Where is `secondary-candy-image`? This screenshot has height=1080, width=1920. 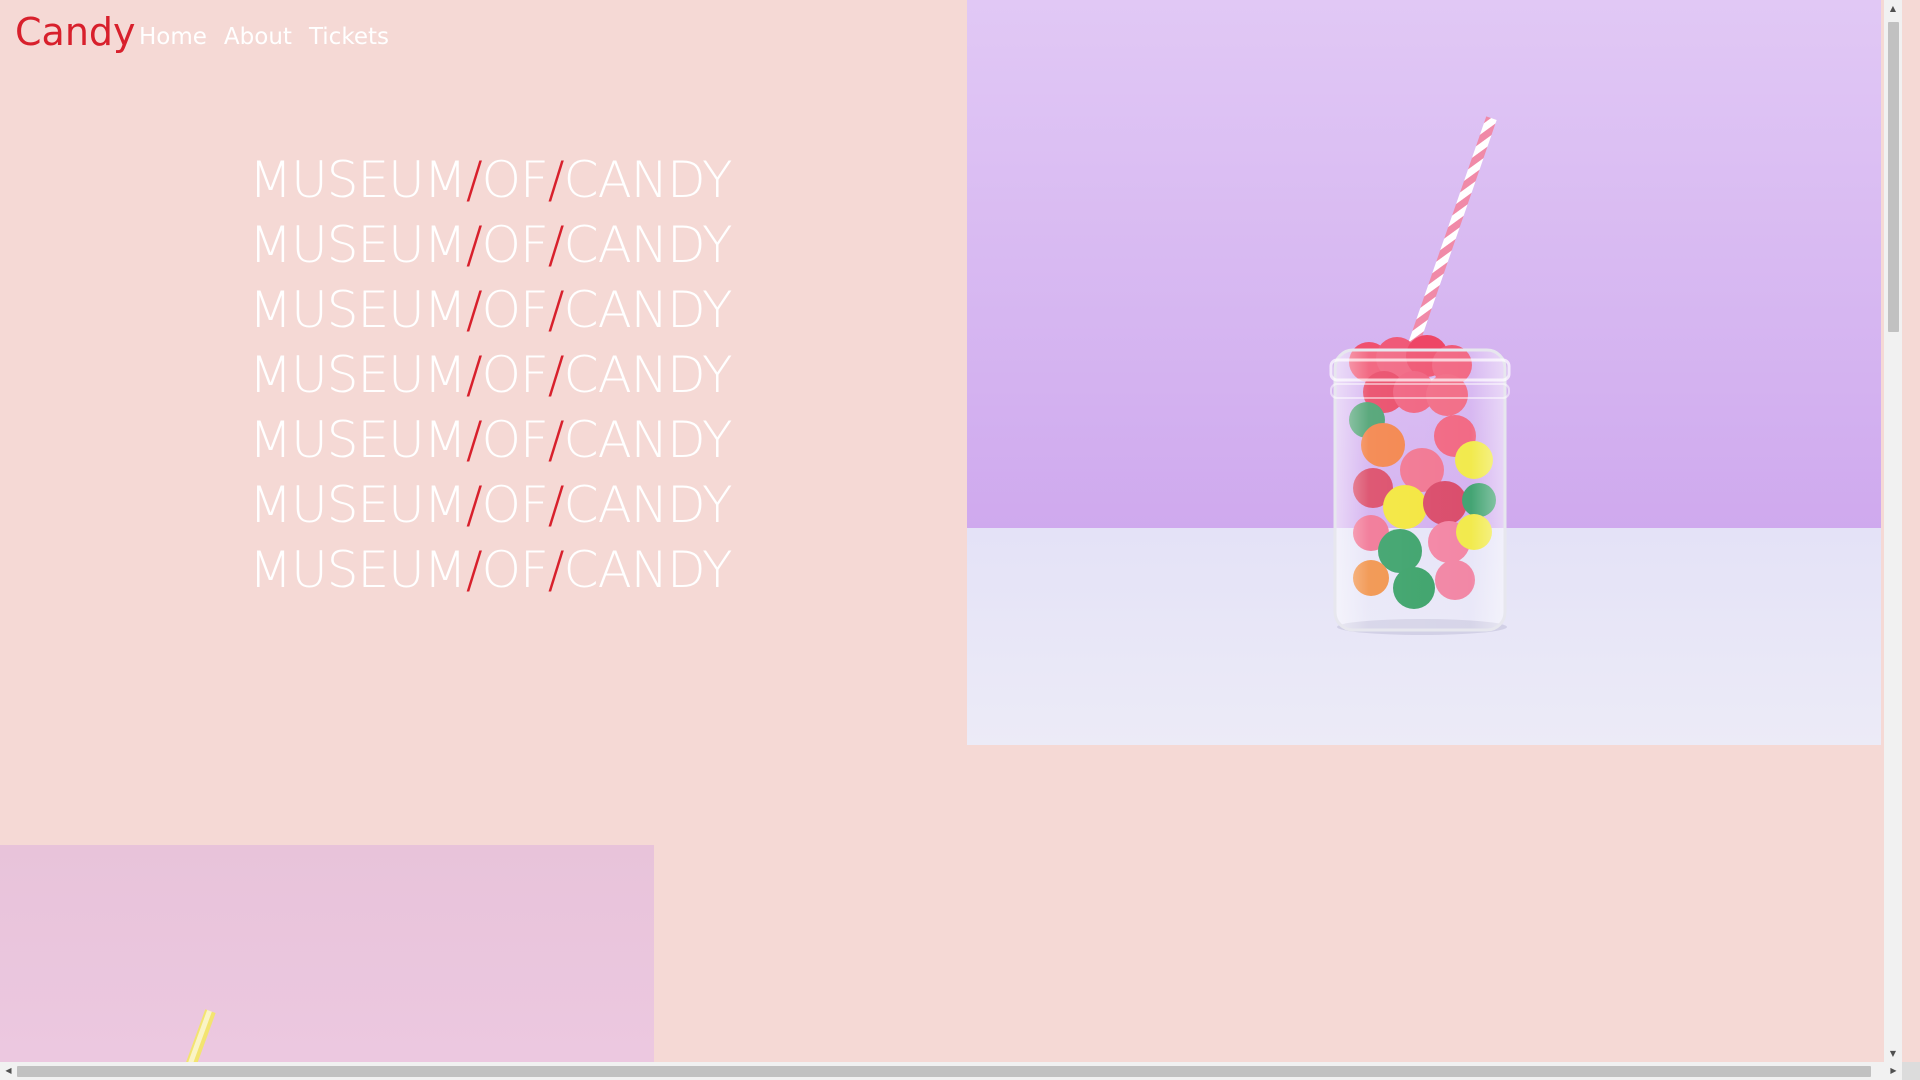 secondary-candy-image is located at coordinates (327, 953).